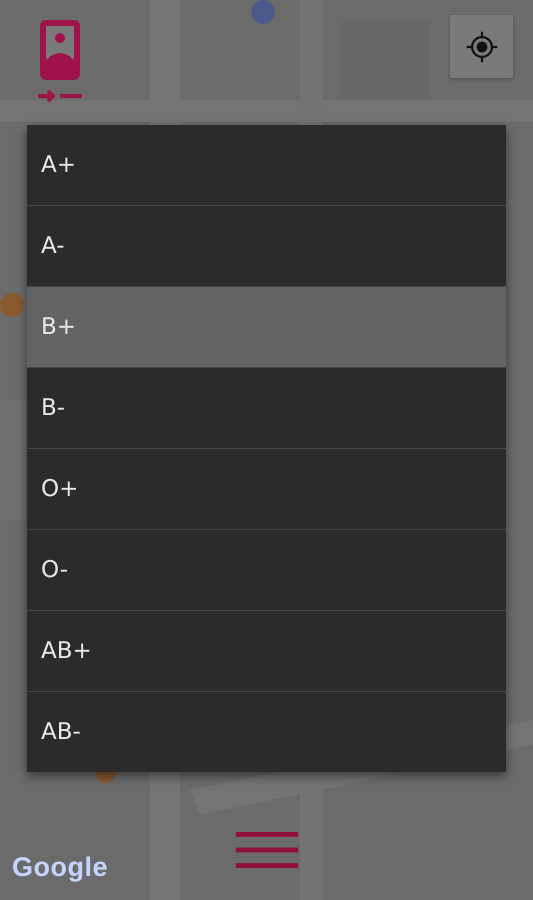 The height and width of the screenshot is (900, 533). What do you see at coordinates (266, 651) in the screenshot?
I see `menu-item: AB+` at bounding box center [266, 651].